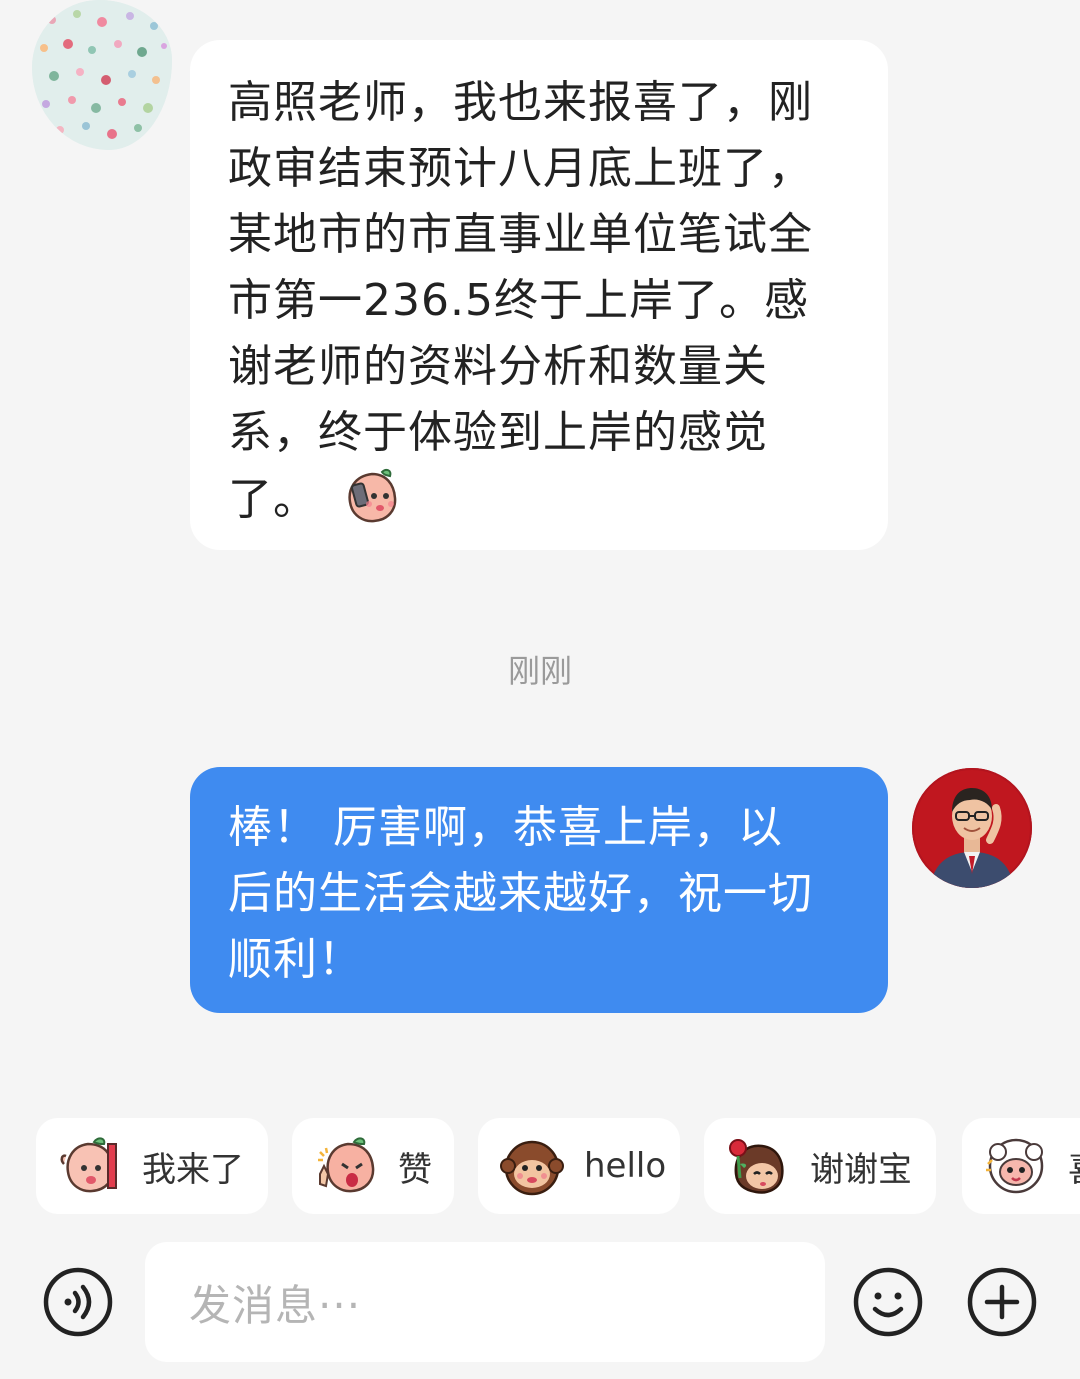 The image size is (1080, 1379). Describe the element at coordinates (485, 1302) in the screenshot. I see `message-input: 发消息···` at that location.